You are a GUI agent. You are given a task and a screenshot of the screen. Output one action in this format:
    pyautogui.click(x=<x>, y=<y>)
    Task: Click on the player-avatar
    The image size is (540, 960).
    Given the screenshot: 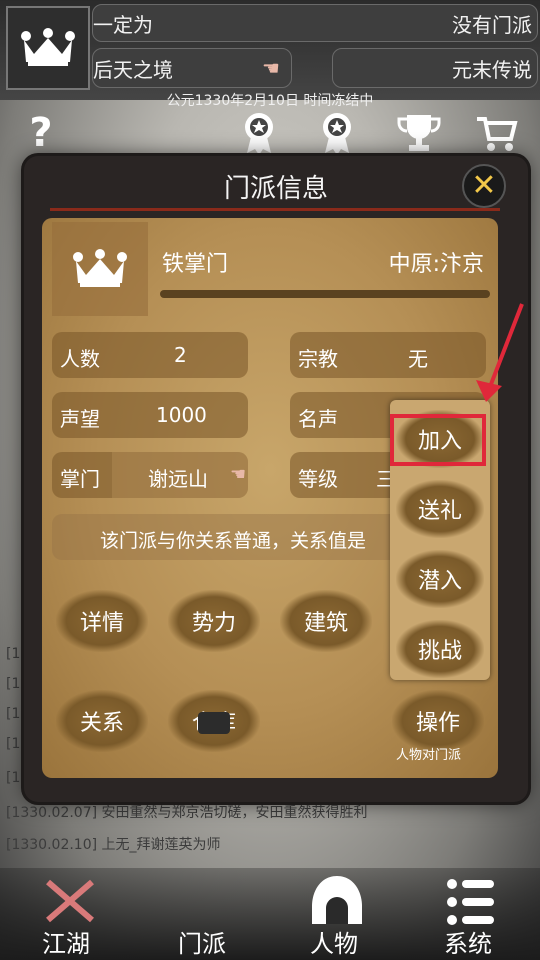 What is the action you would take?
    pyautogui.click(x=48, y=48)
    